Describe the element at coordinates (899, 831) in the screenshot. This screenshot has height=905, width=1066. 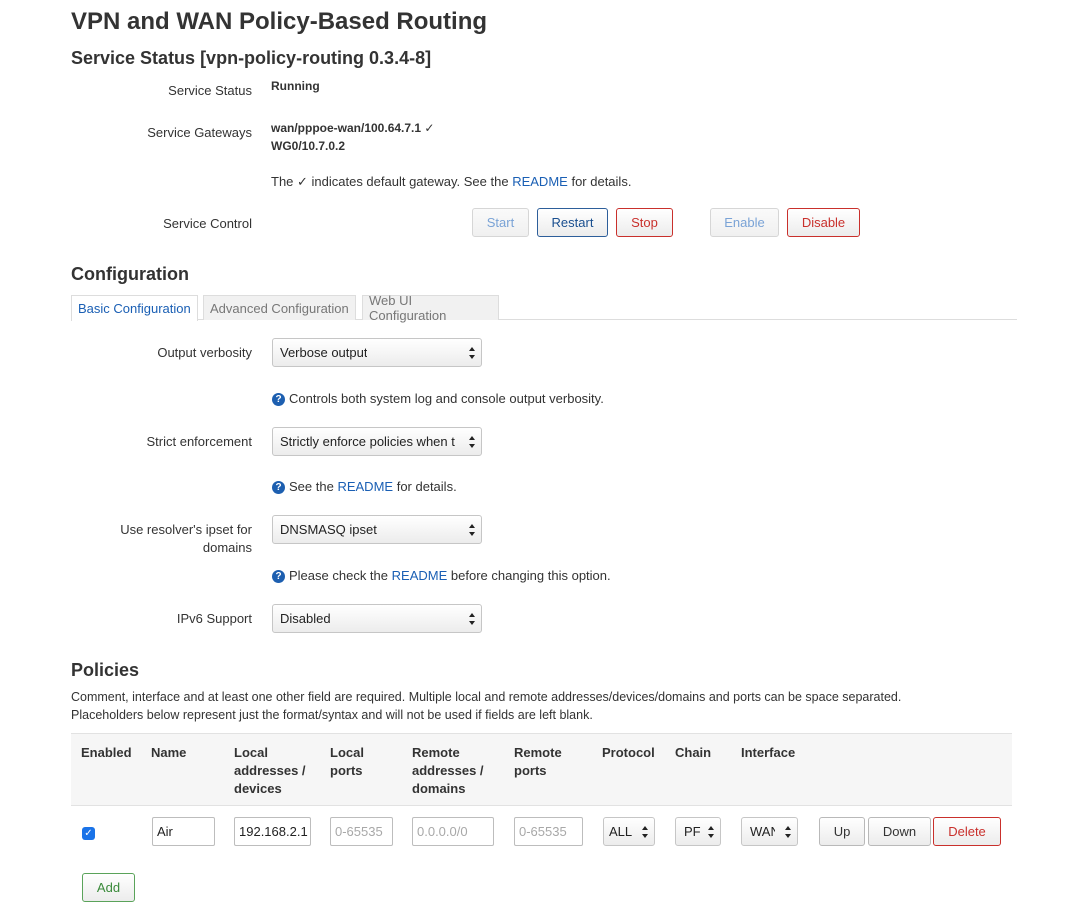
I see `move-down-button: Down` at that location.